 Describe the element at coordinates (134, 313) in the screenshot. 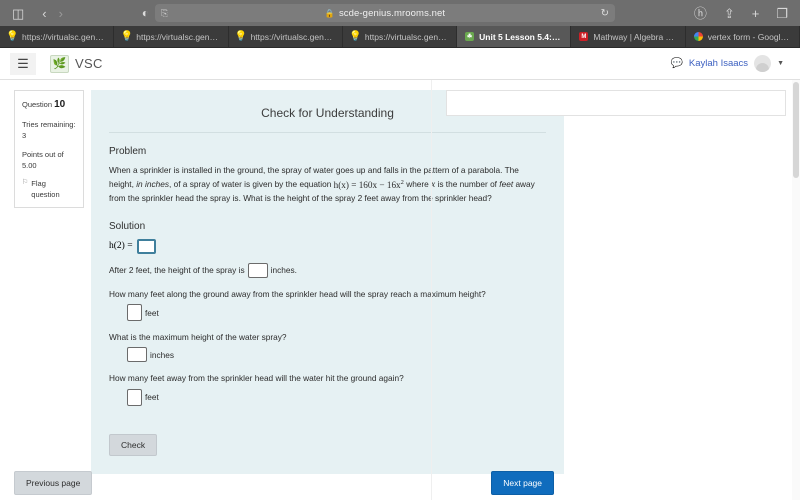

I see `answer-input-max-distance` at that location.